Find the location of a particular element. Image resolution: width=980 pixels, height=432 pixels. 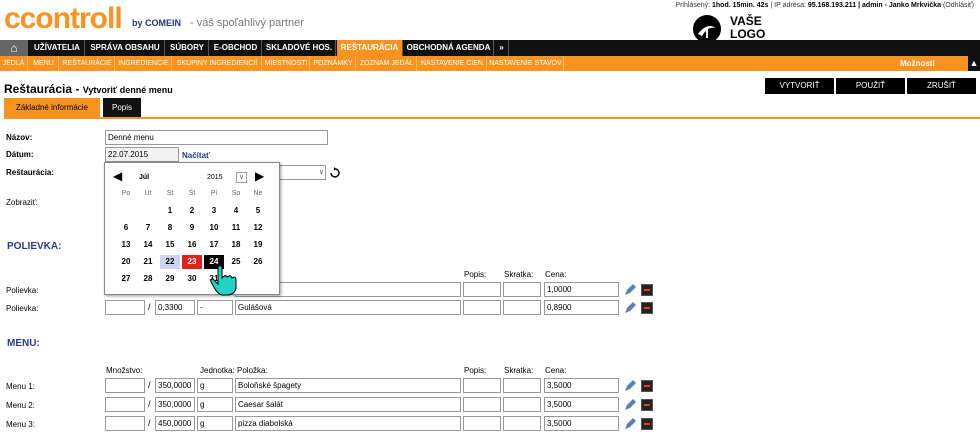

tab-description: Popis is located at coordinates (122, 107).